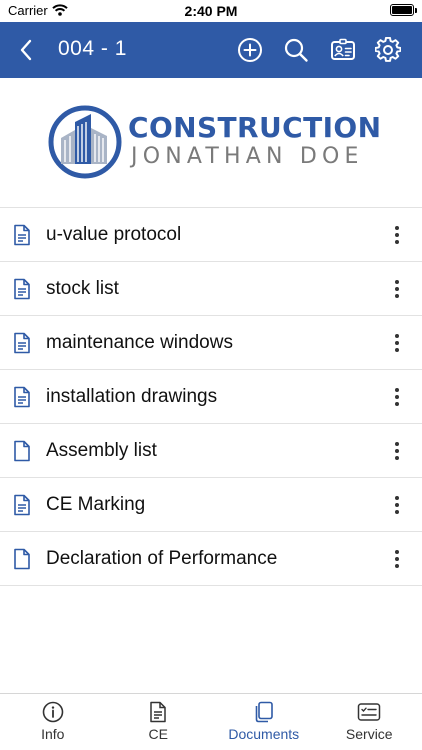 The height and width of the screenshot is (750, 422). I want to click on document-row-installation-drawings: installation drawings, so click(211, 397).